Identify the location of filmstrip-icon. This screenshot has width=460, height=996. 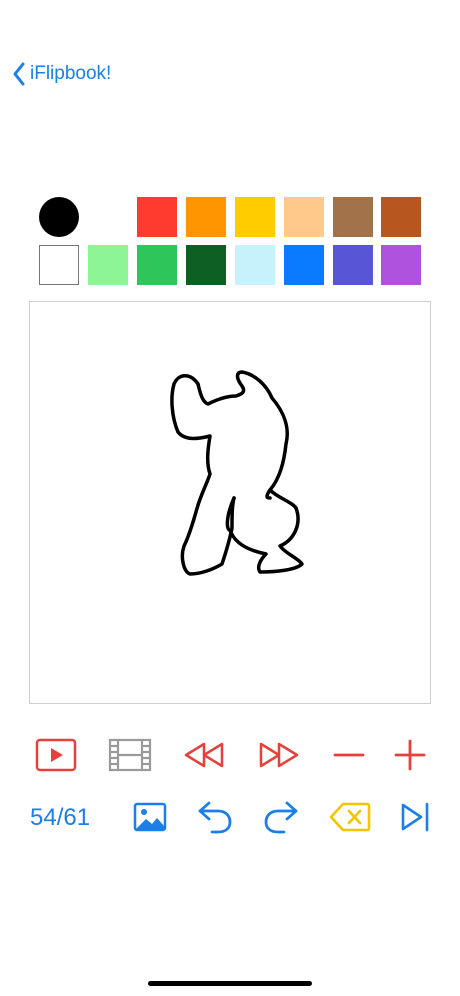
(130, 755).